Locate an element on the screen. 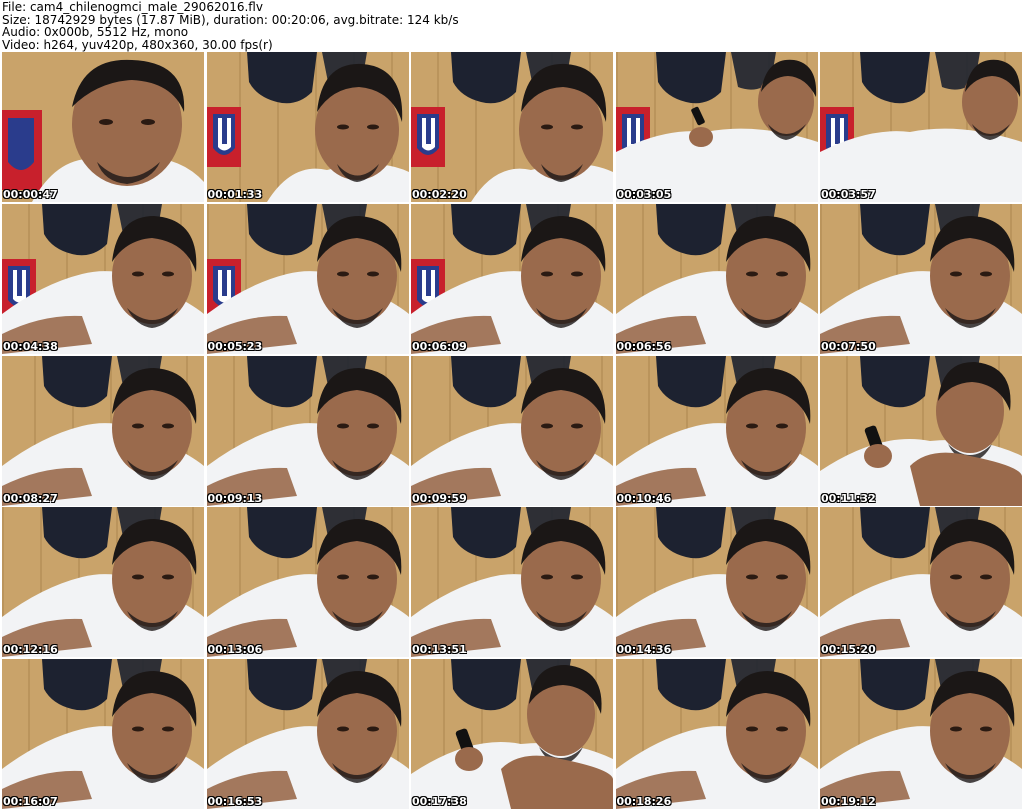 Image resolution: width=1024 pixels, height=811 pixels. thumbnail-timestamp: 00:07:50 is located at coordinates (848, 346).